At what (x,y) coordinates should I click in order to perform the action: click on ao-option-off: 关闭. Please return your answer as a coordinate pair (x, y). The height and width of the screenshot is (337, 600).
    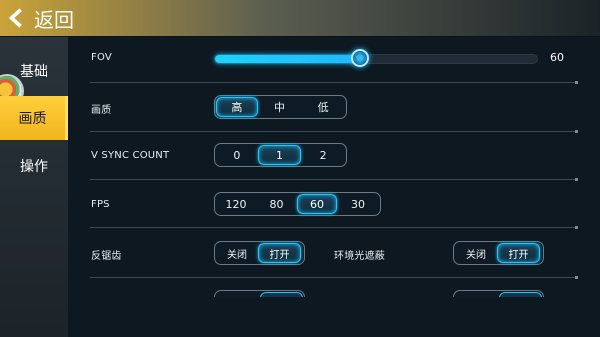
    Looking at the image, I should click on (476, 253).